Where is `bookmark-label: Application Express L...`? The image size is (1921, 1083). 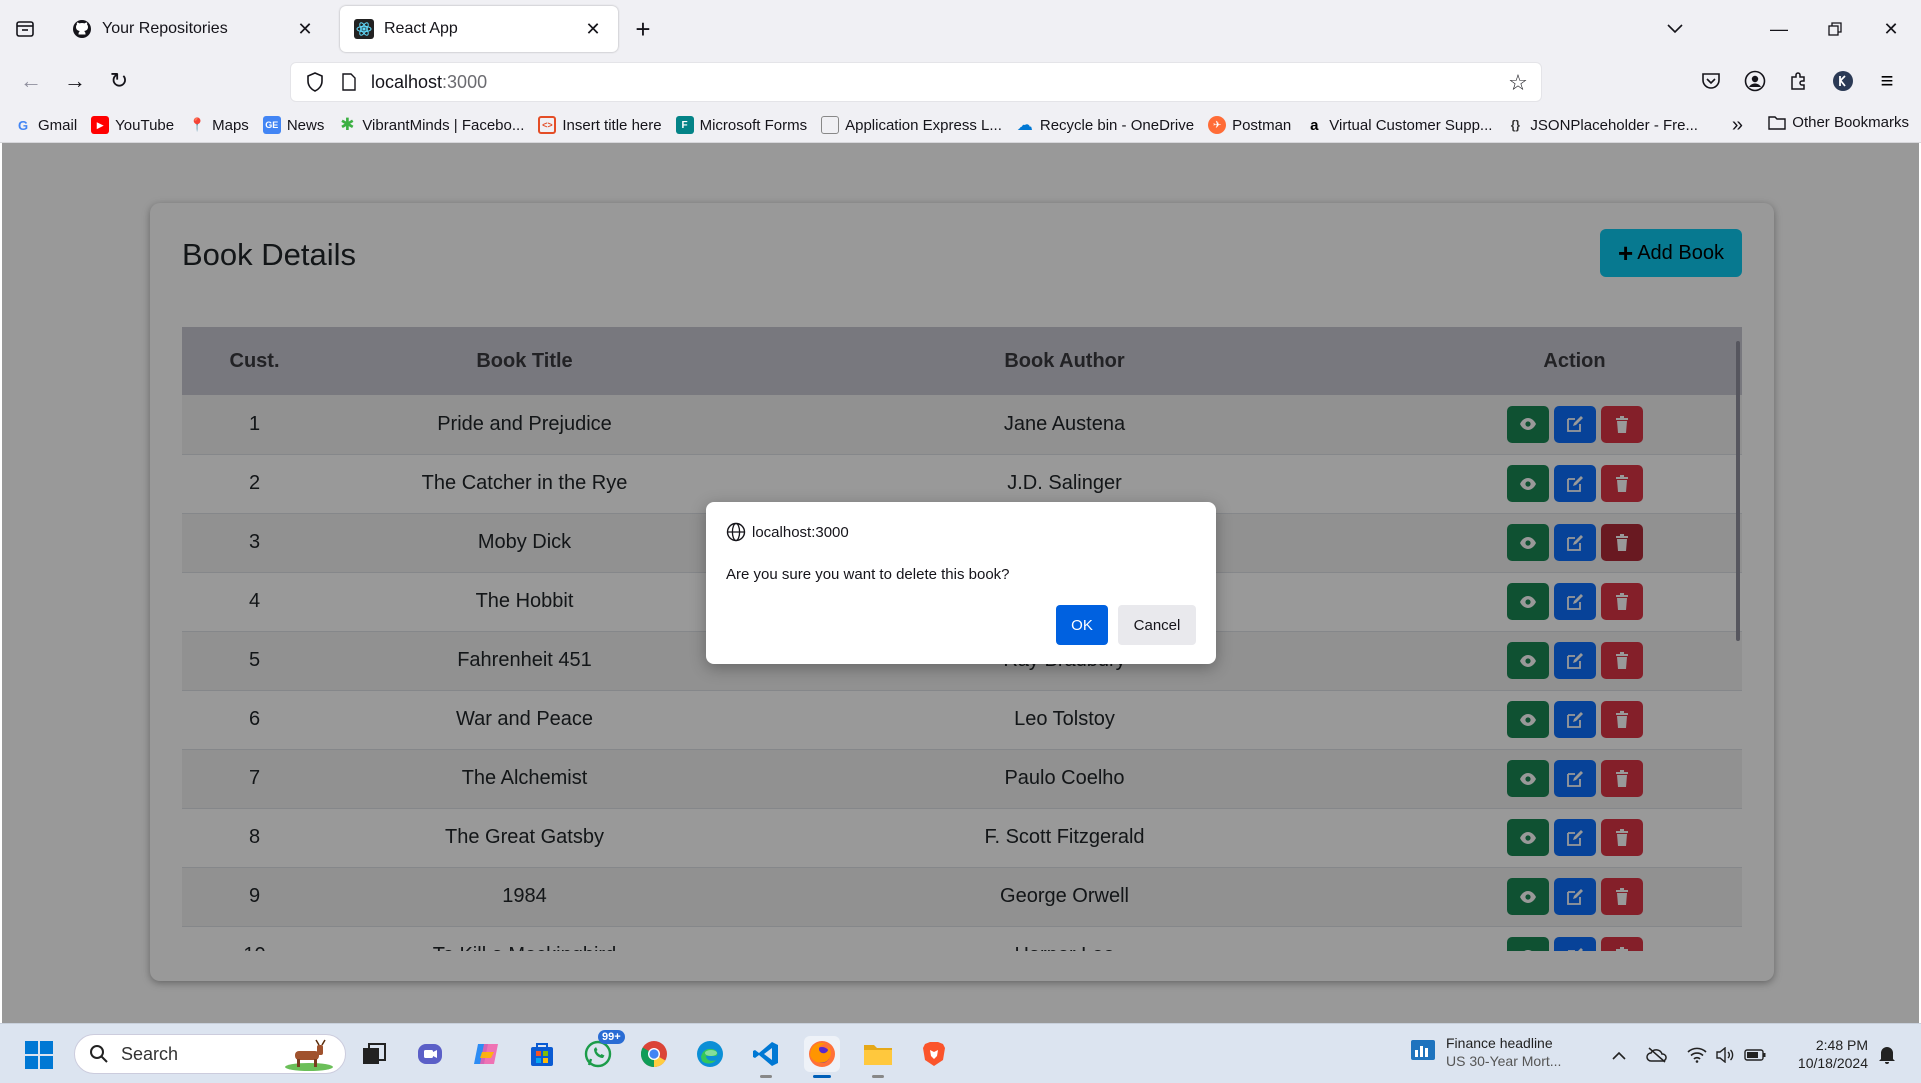 bookmark-label: Application Express L... is located at coordinates (923, 125).